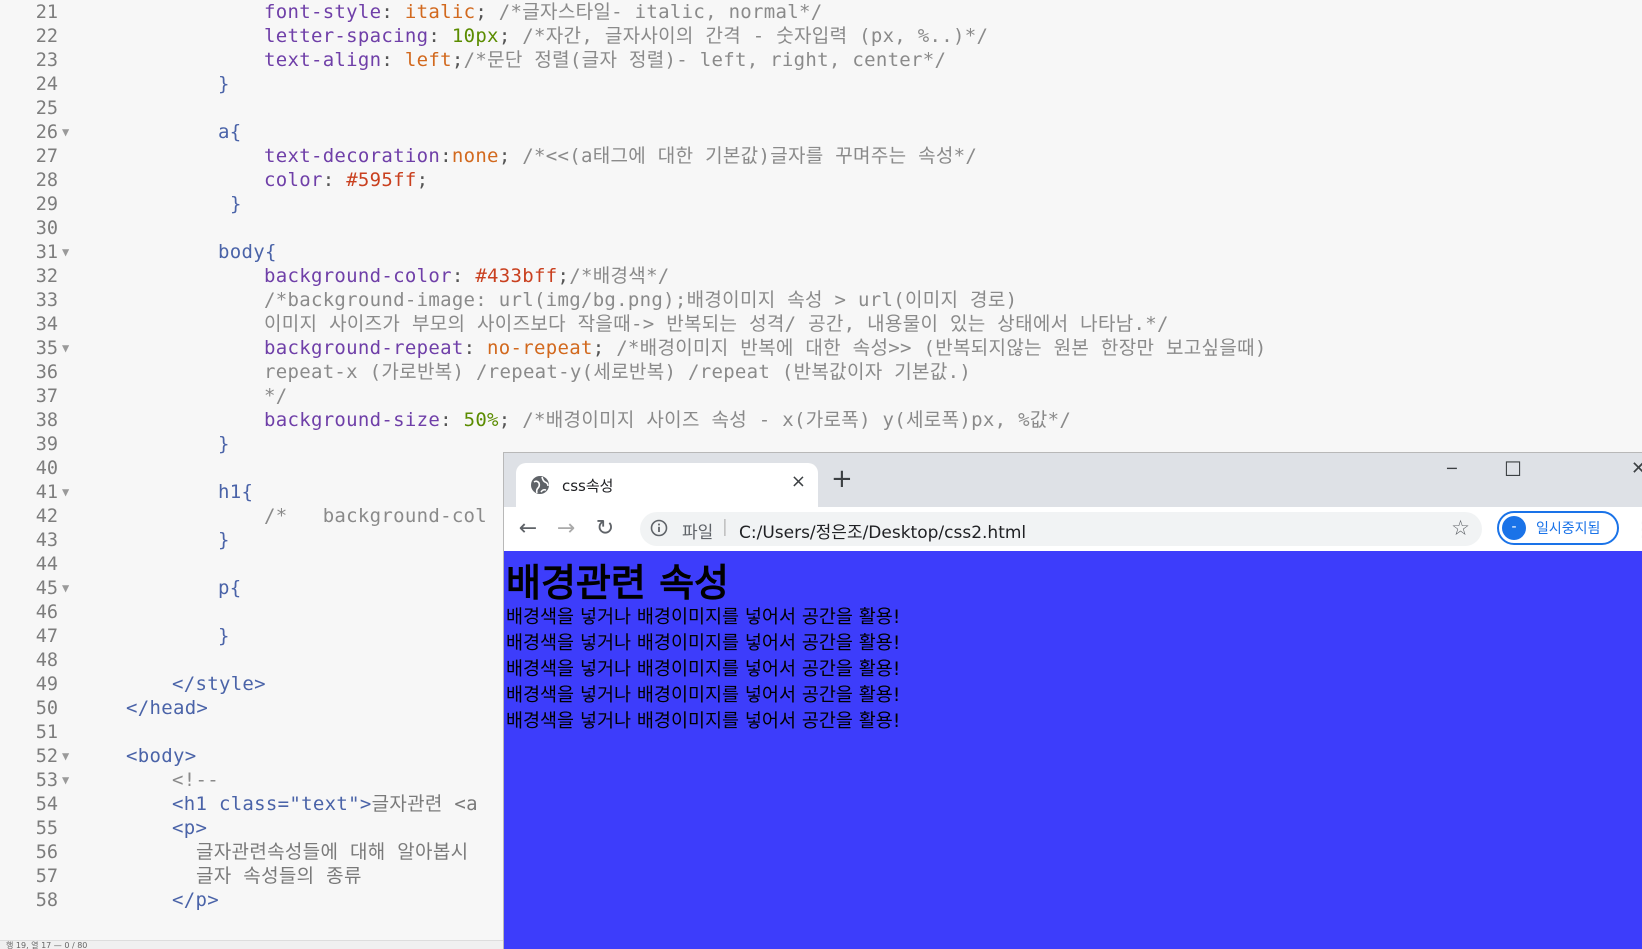 The image size is (1642, 949). What do you see at coordinates (352, 420) in the screenshot?
I see `code-token: background-size` at bounding box center [352, 420].